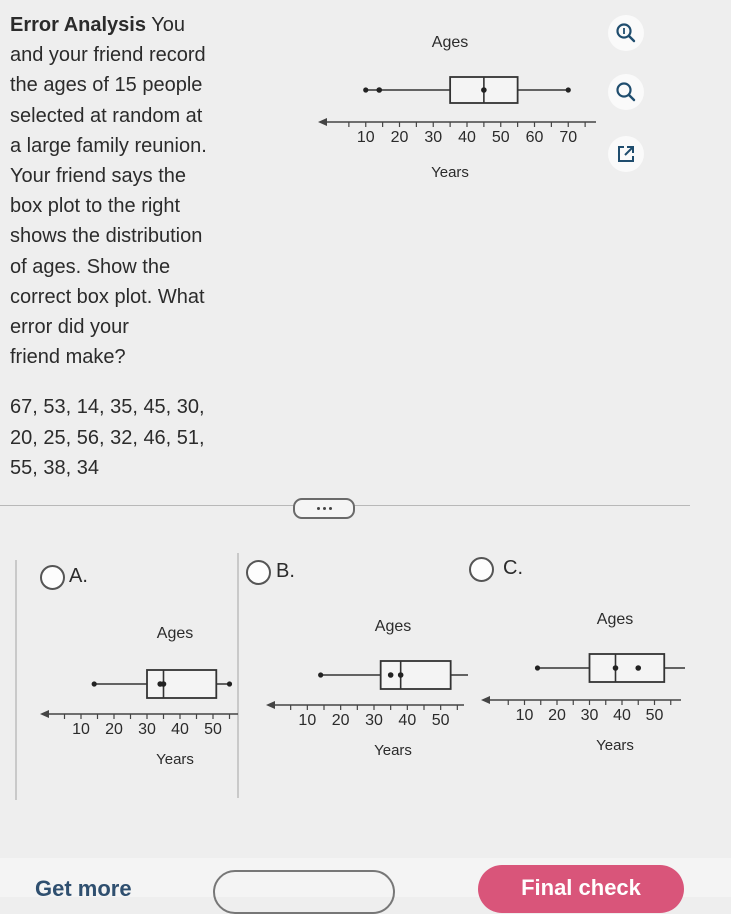 This screenshot has width=731, height=914. What do you see at coordinates (106, 115) in the screenshot?
I see `problem-line-3: selected at random at` at bounding box center [106, 115].